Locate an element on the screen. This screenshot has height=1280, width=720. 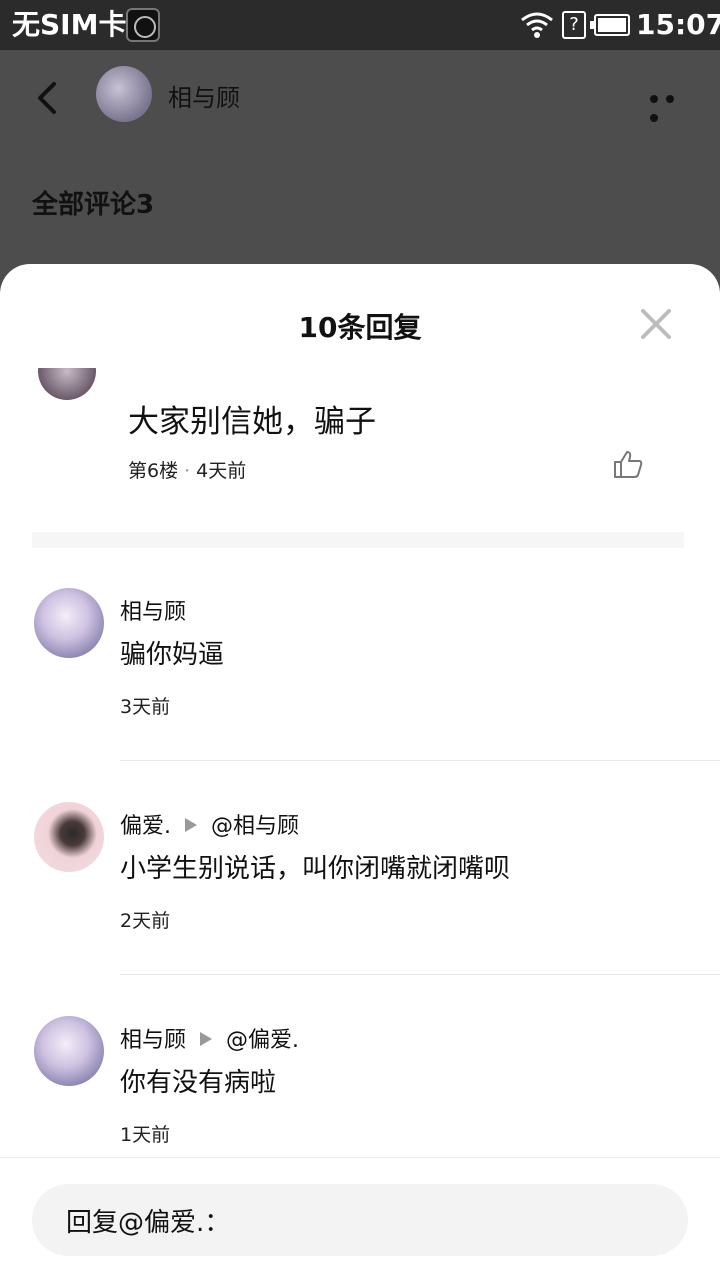
reply-target: @相与顾 is located at coordinates (255, 826).